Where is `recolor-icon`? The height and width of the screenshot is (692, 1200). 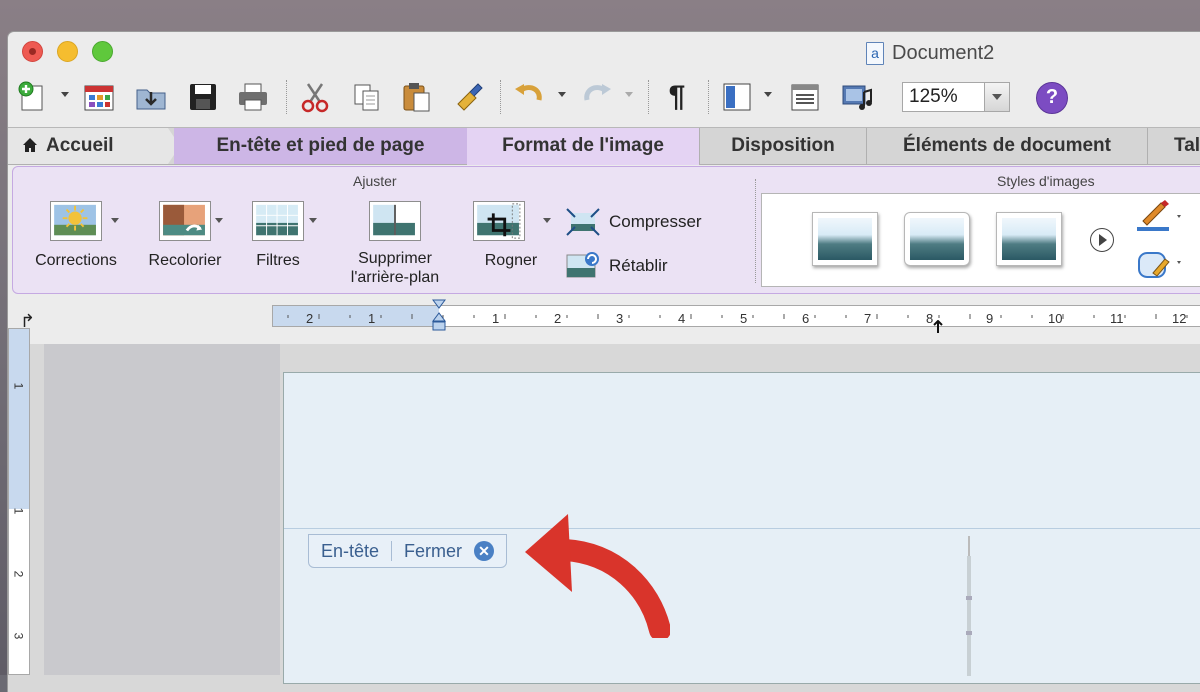
recolor-icon is located at coordinates (185, 221).